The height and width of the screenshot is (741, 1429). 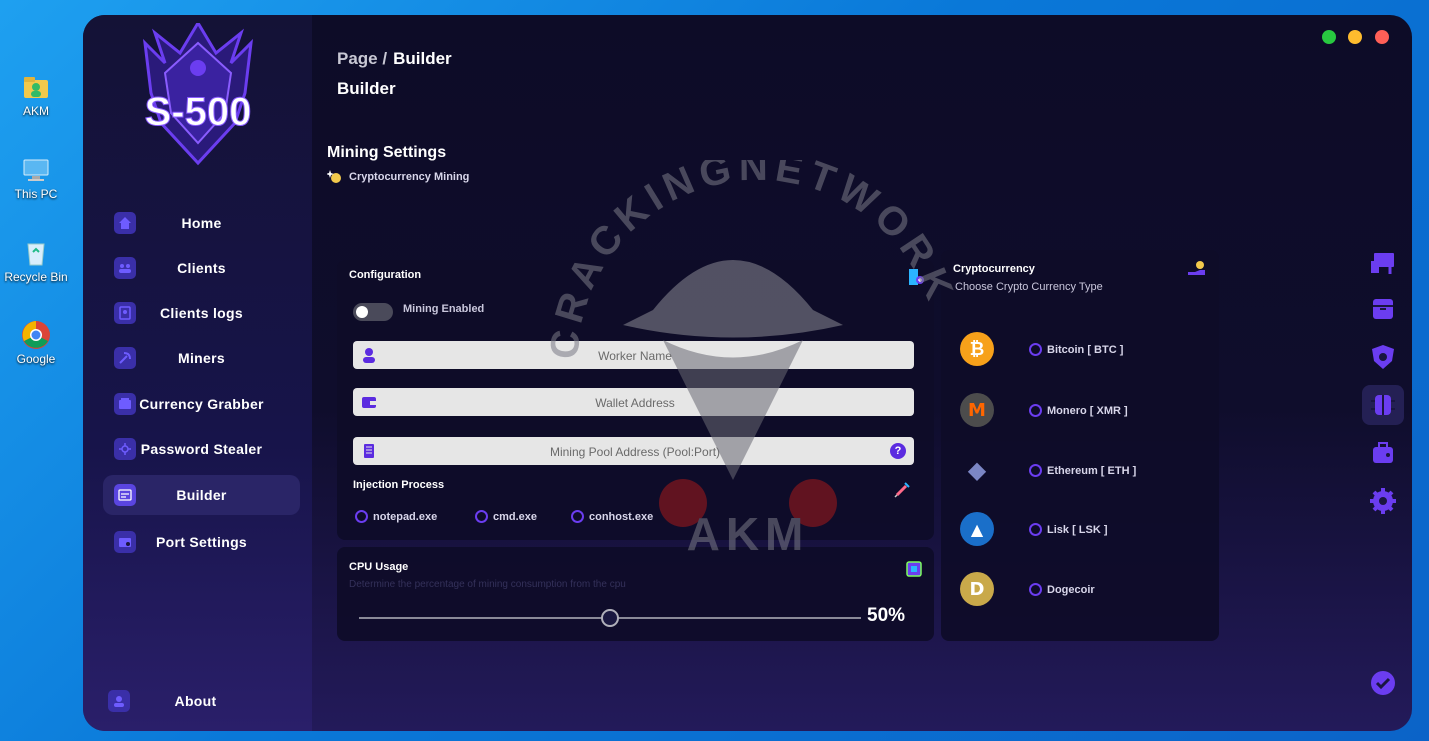 What do you see at coordinates (1383, 453) in the screenshot?
I see `briefcase-icon` at bounding box center [1383, 453].